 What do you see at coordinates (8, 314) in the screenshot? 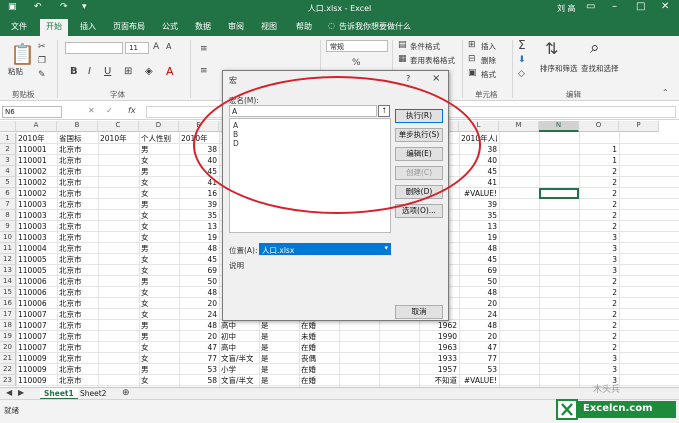
I see `row-header: 17` at bounding box center [8, 314].